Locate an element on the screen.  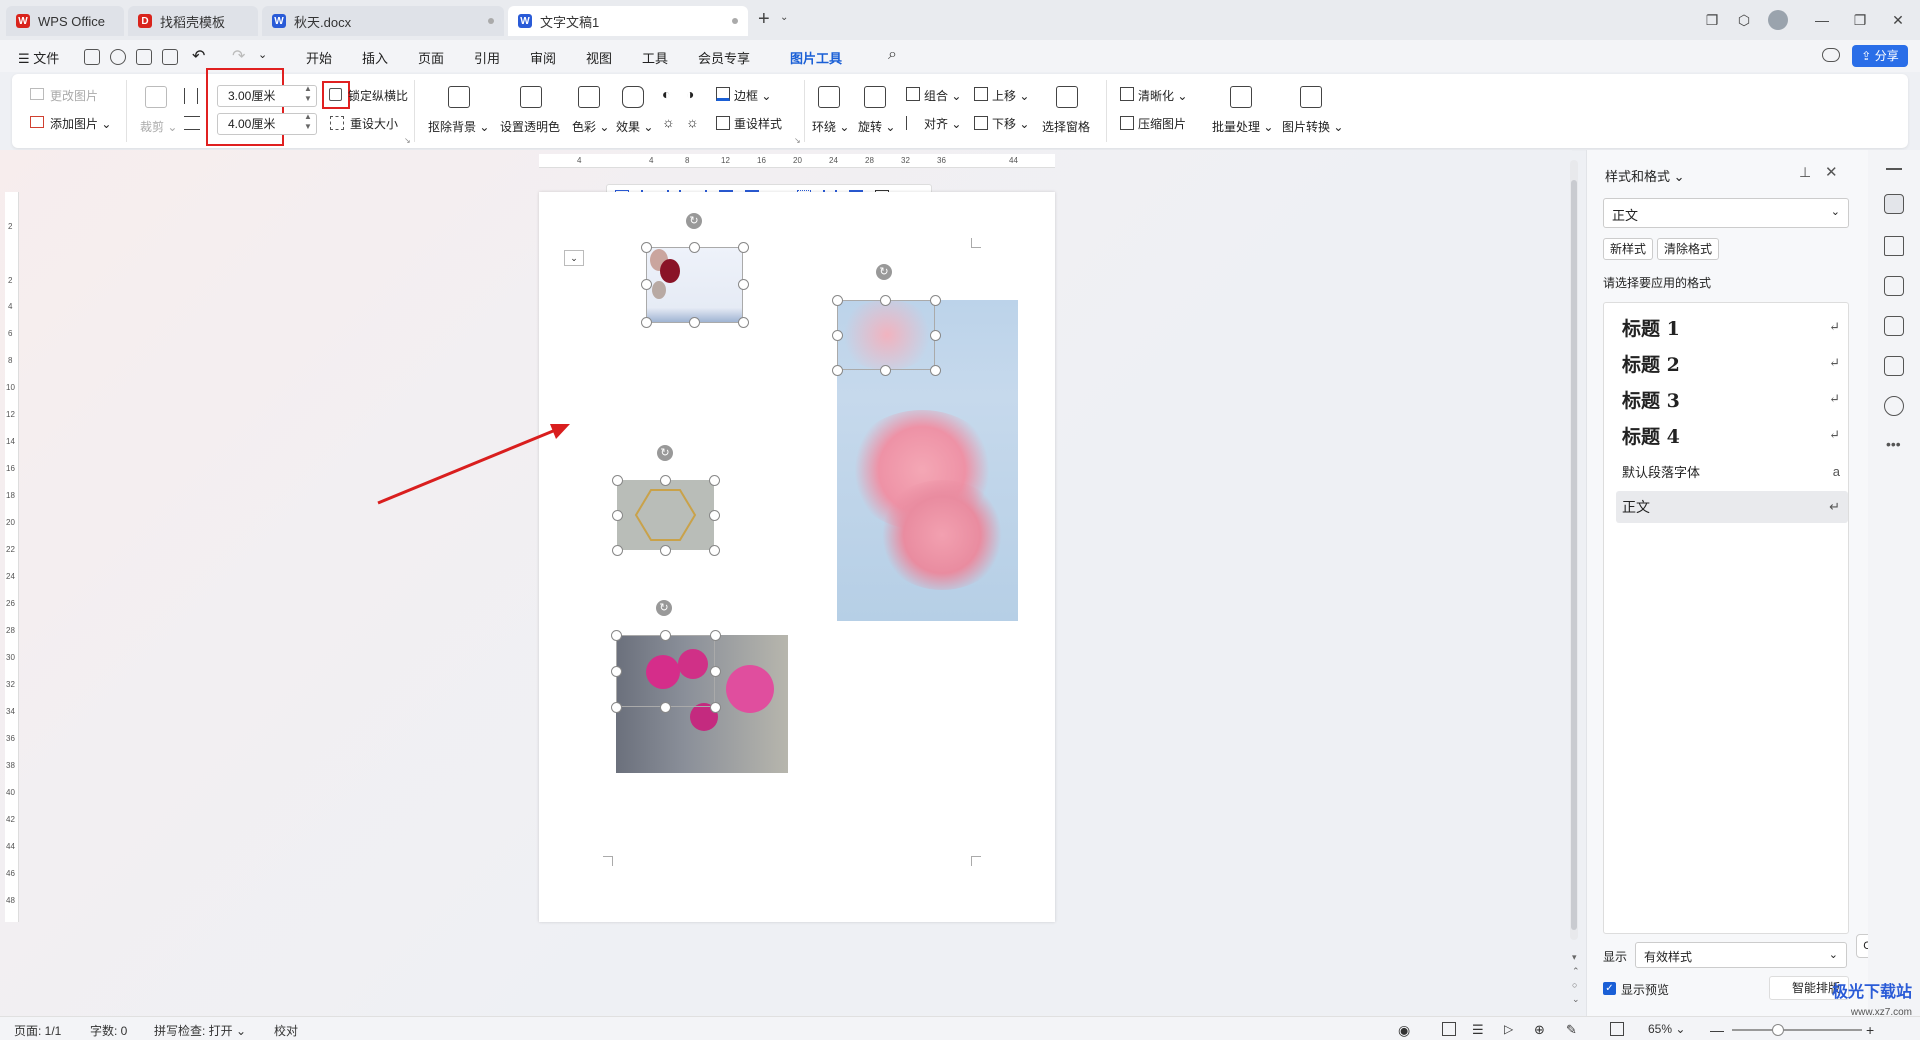
selection-pane-button: 选择窗格 is located at coordinates (1066, 126).